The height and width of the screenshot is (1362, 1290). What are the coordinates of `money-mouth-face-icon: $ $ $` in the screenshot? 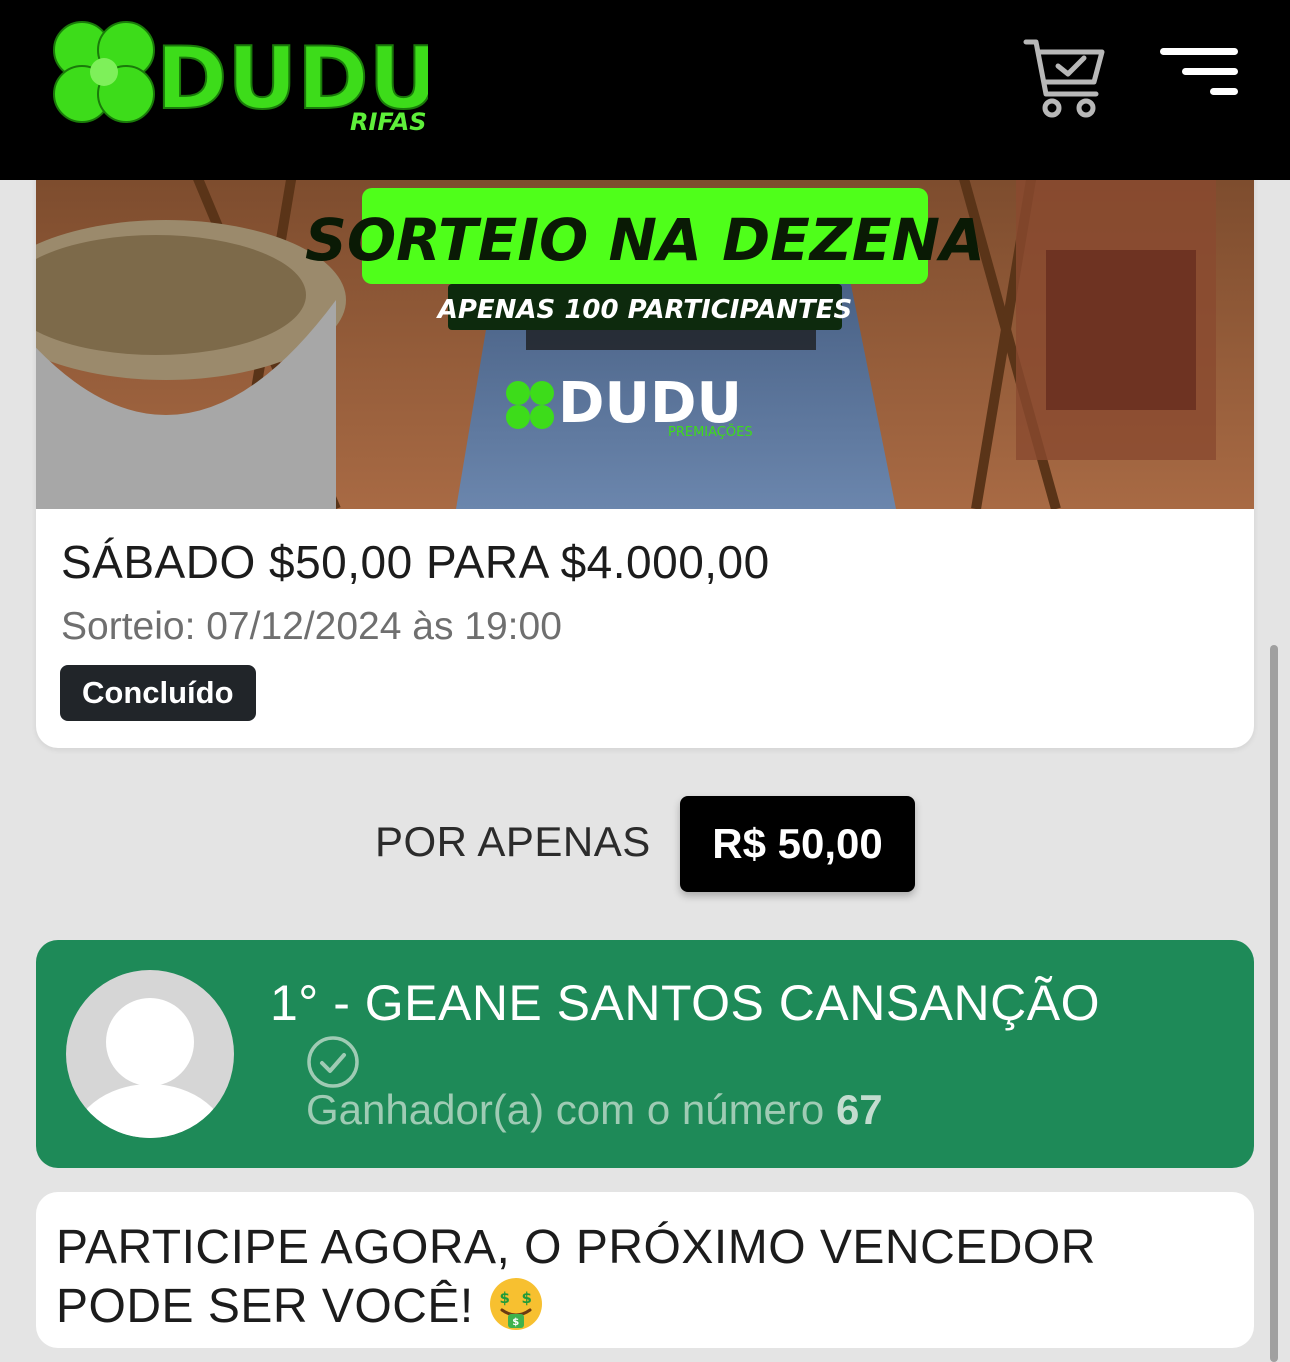 It's located at (516, 1304).